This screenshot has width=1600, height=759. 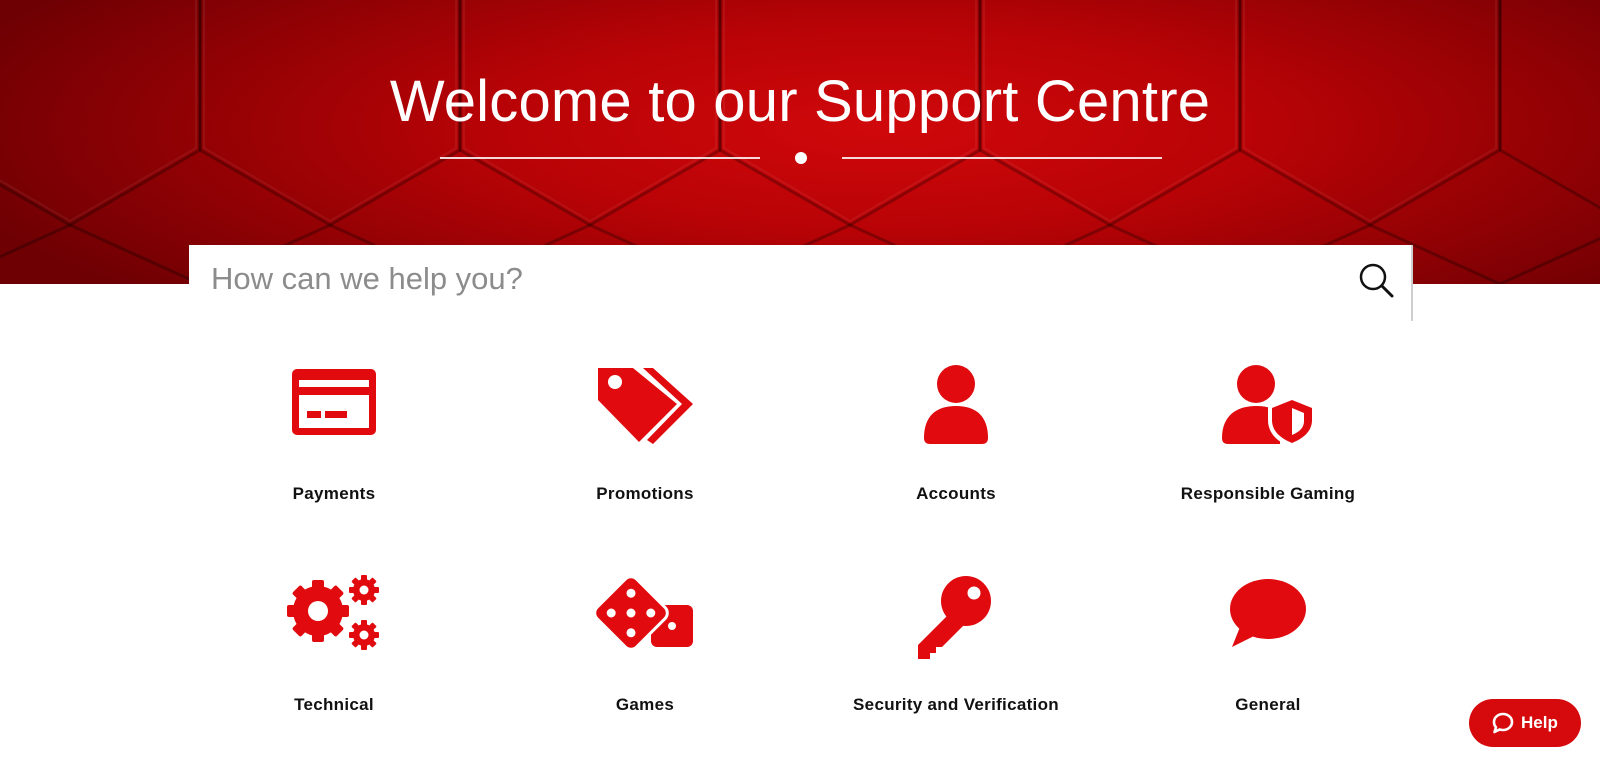 I want to click on category-promotions: Promotions, so click(x=645, y=449).